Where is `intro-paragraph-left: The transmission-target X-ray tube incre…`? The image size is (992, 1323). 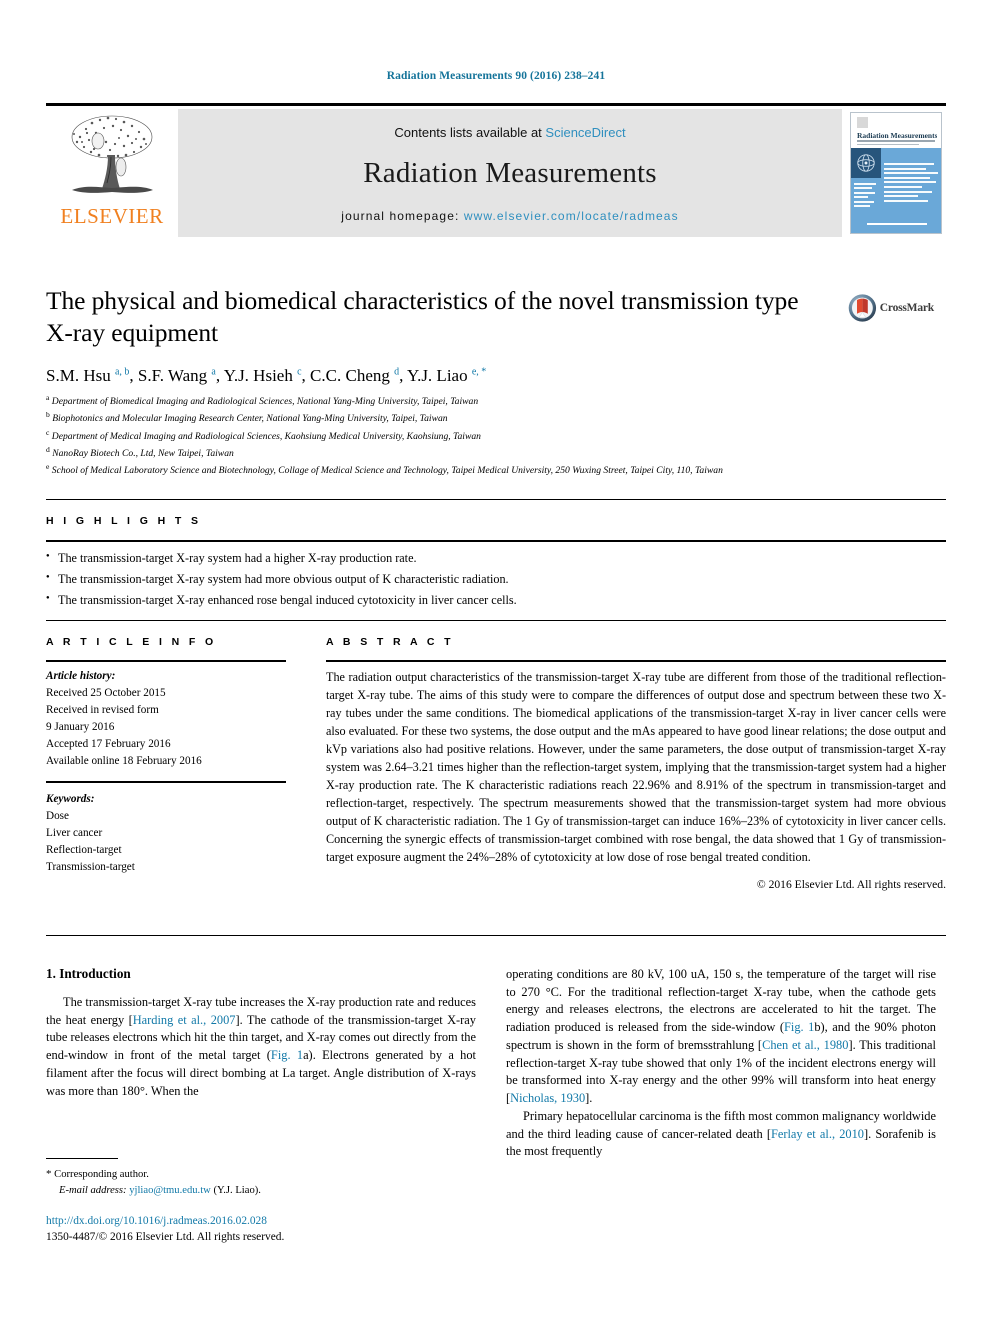 intro-paragraph-left: The transmission-target X-ray tube incre… is located at coordinates (261, 1046).